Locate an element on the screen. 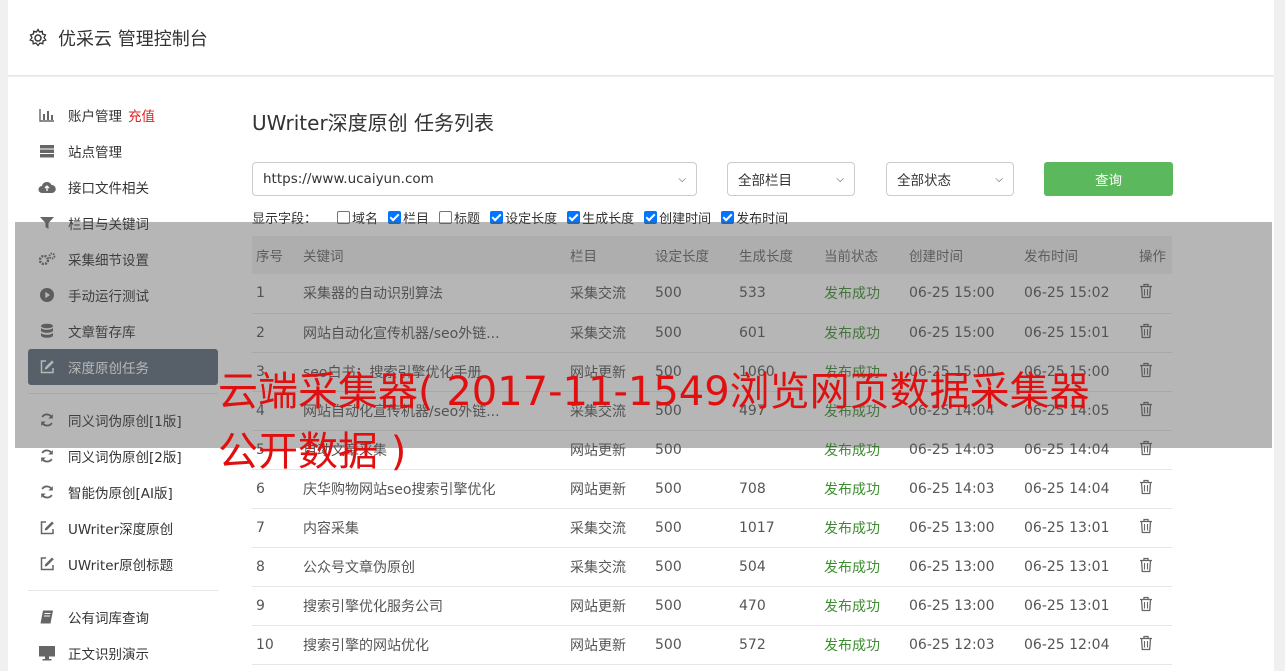 The width and height of the screenshot is (1285, 671). cloud-upload-icon is located at coordinates (47, 187).